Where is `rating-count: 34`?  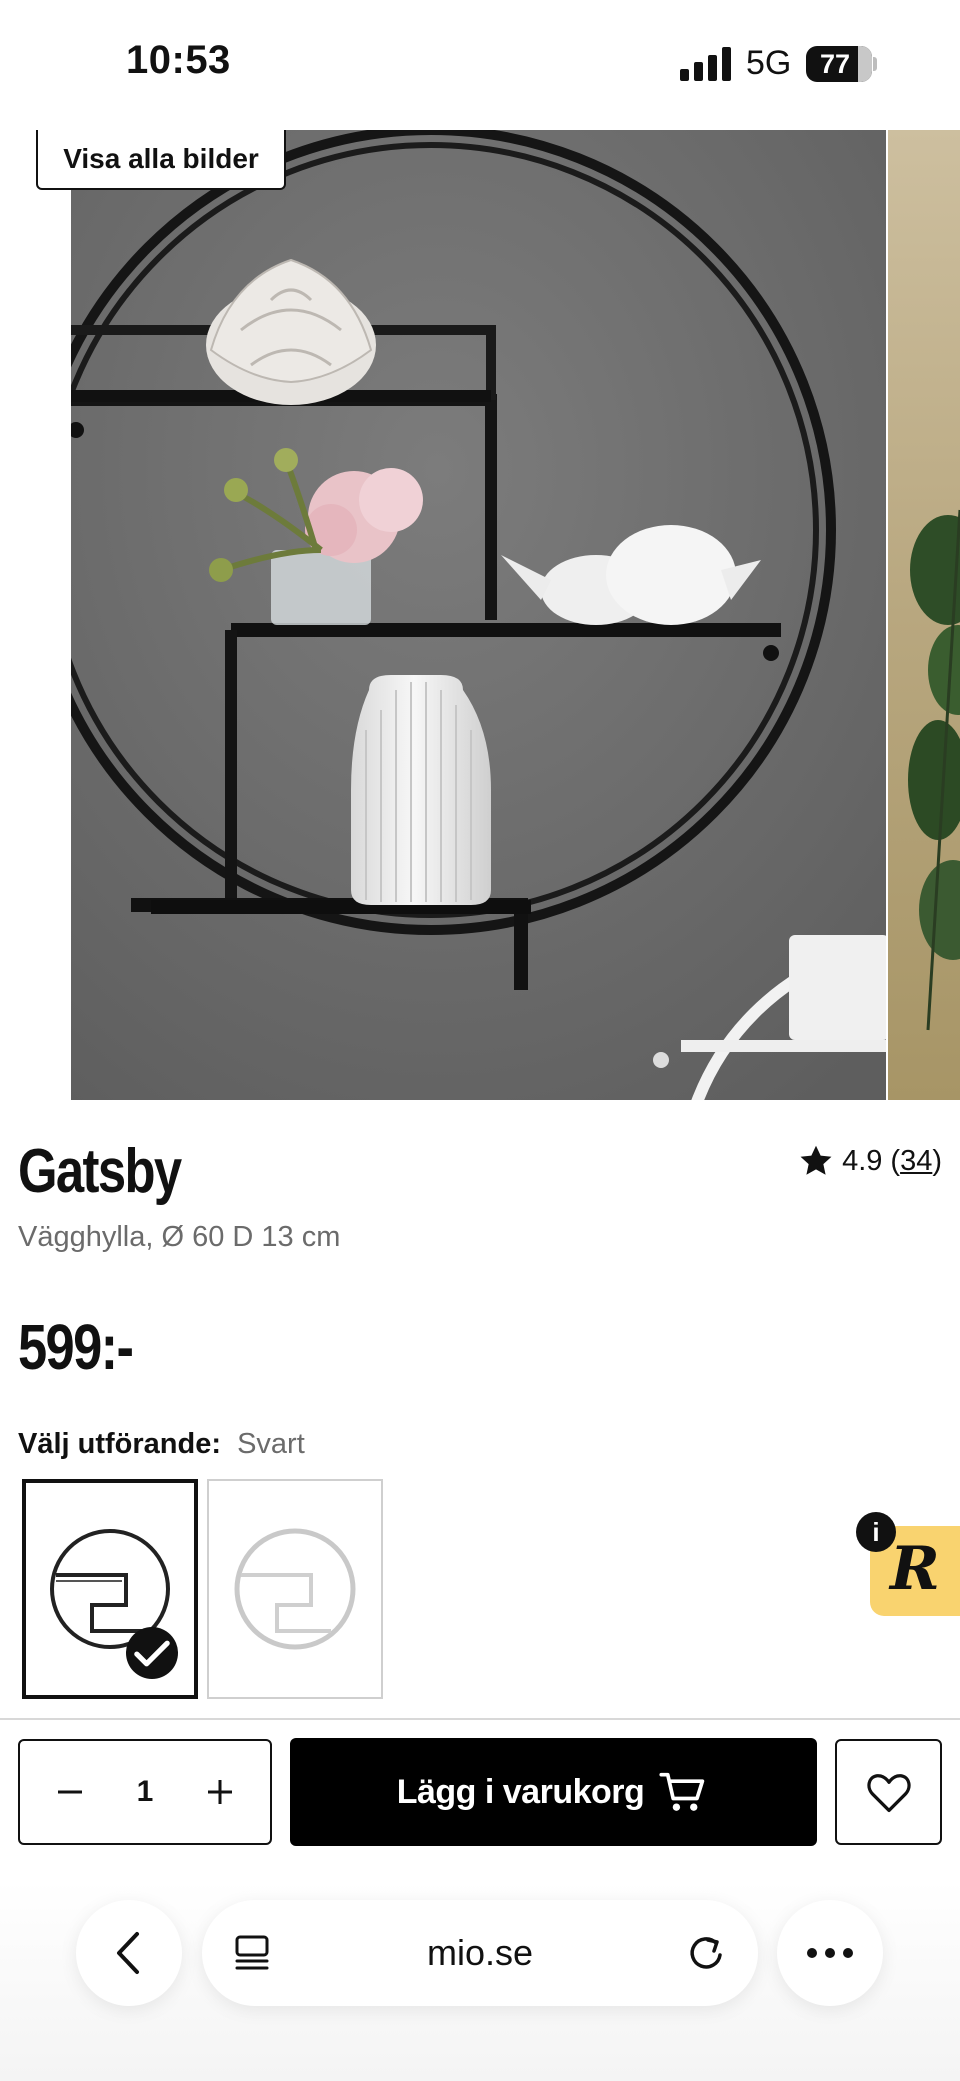 rating-count: 34 is located at coordinates (916, 1161).